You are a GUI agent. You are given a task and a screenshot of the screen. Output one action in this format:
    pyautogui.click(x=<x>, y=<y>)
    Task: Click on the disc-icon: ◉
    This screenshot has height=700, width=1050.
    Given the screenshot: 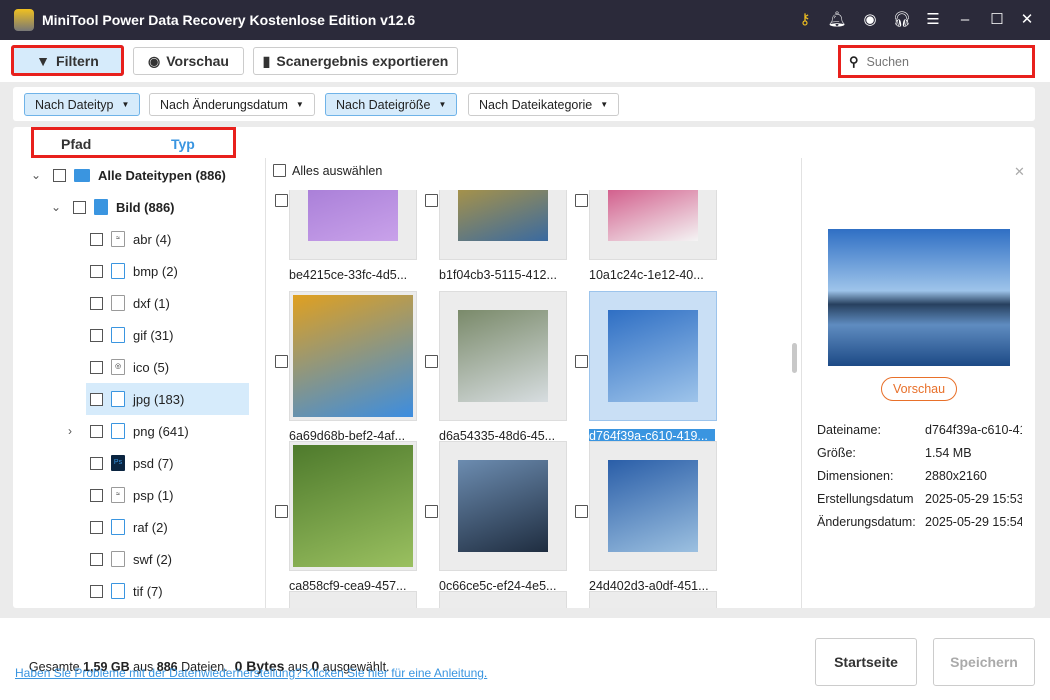 What is the action you would take?
    pyautogui.click(x=870, y=20)
    